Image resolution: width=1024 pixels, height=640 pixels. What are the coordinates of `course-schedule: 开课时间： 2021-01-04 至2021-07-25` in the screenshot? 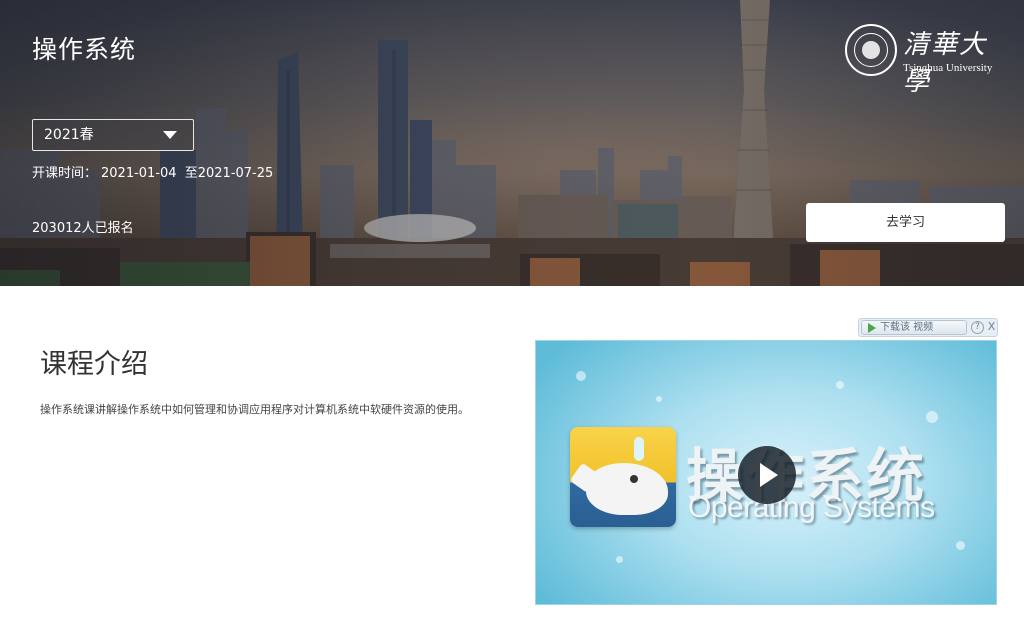 It's located at (154, 171).